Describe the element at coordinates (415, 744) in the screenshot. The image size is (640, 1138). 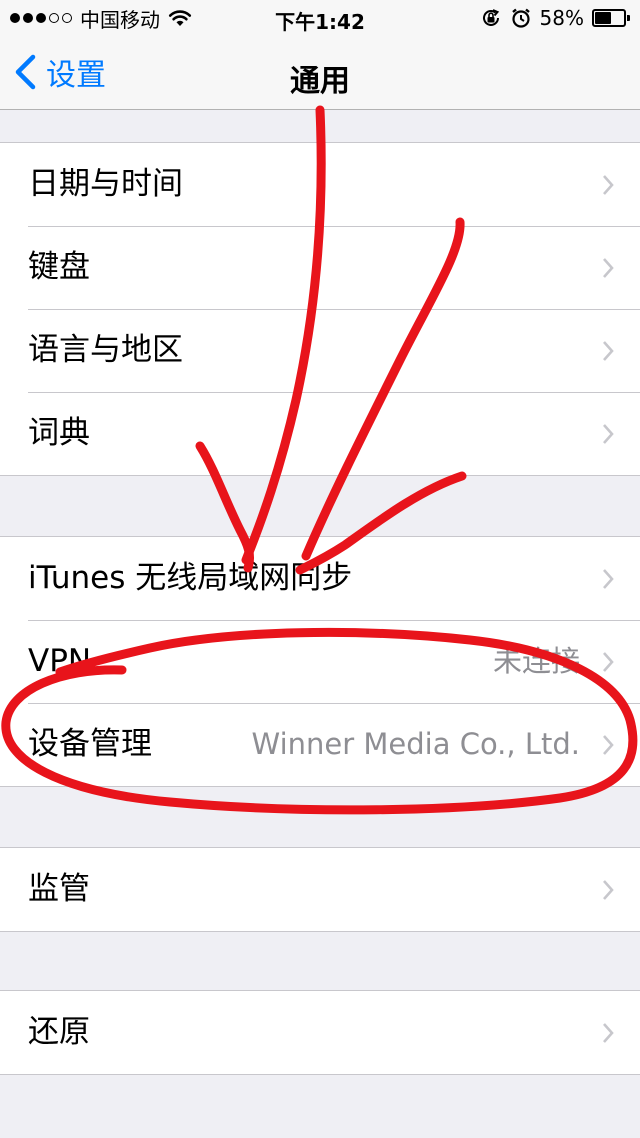
I see `row-value: Winner Media Co., Ltd.` at that location.